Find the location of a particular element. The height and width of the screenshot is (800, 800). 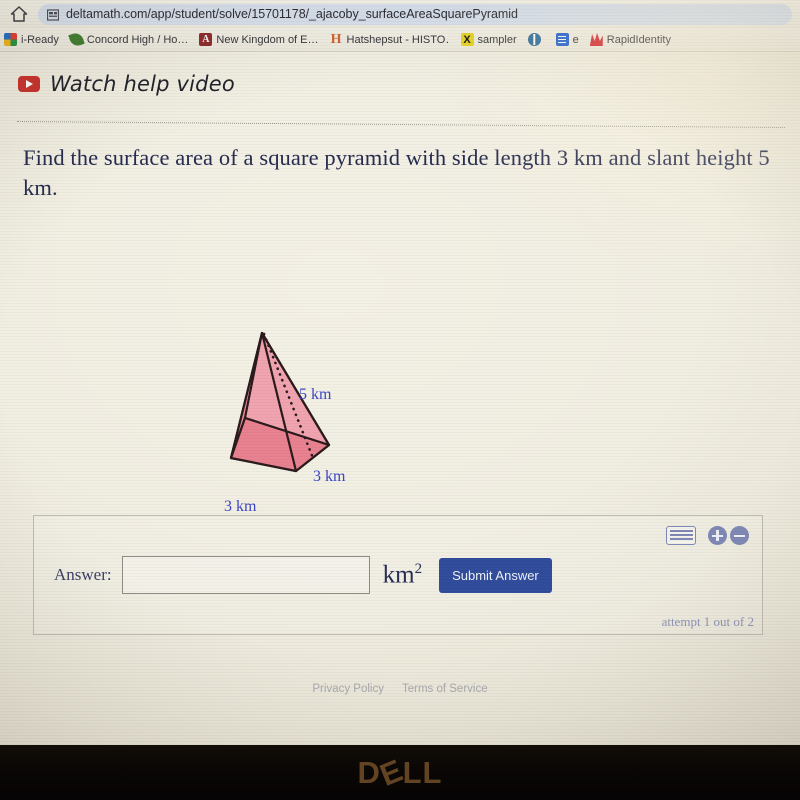

bookmark-label: RapidIdentity is located at coordinates (638, 39).